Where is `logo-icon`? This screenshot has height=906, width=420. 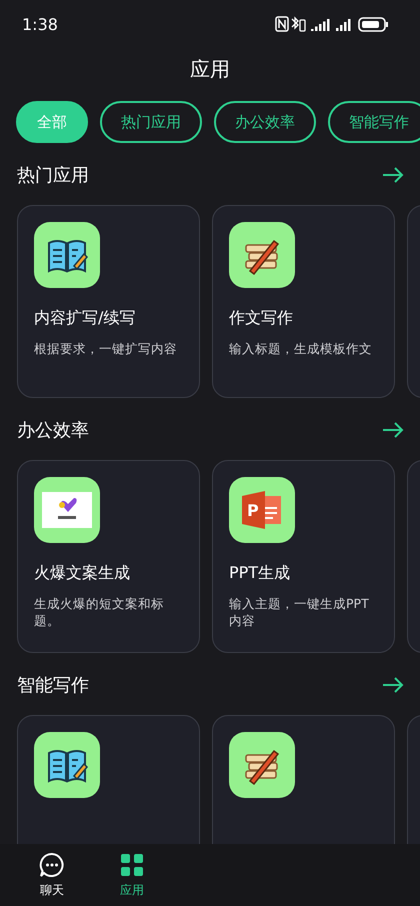
logo-icon is located at coordinates (67, 510).